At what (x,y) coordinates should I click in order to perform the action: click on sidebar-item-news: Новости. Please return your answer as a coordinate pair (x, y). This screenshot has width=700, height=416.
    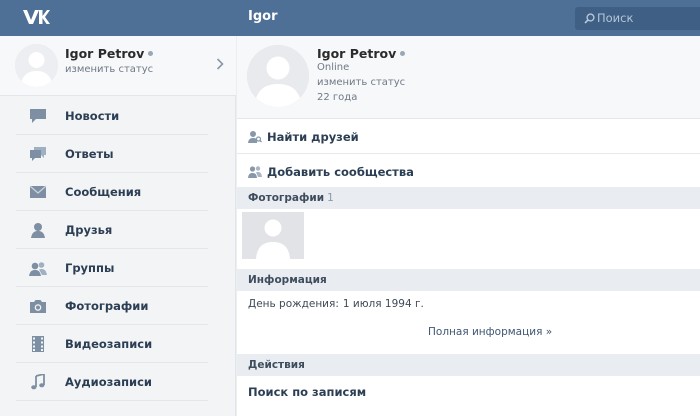
    Looking at the image, I should click on (118, 116).